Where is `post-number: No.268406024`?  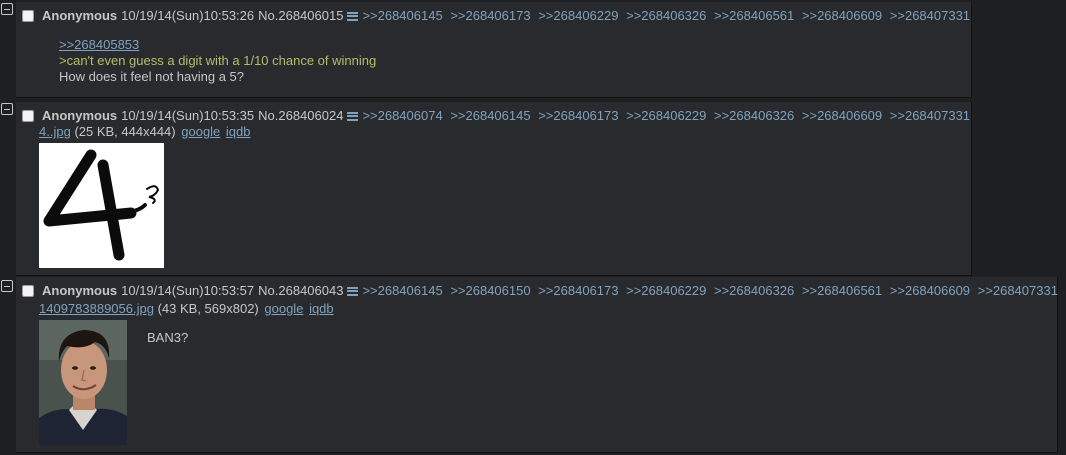 post-number: No.268406024 is located at coordinates (300, 116).